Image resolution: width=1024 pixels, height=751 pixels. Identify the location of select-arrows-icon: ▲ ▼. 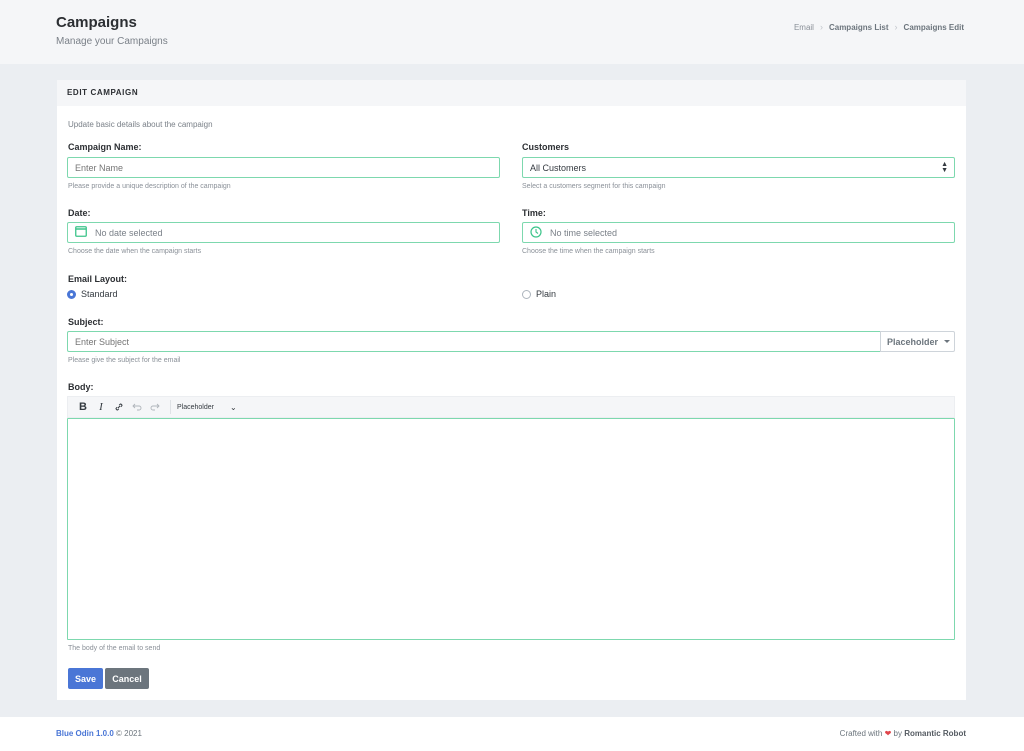
(944, 167).